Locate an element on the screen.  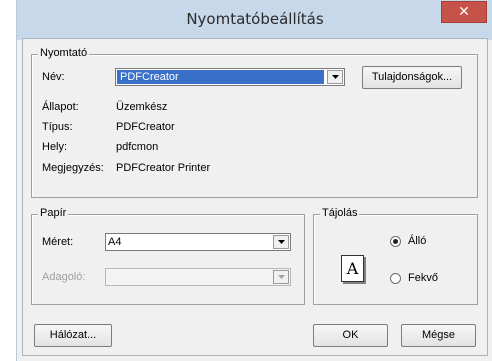
source-label: Adagoló: is located at coordinates (64, 277).